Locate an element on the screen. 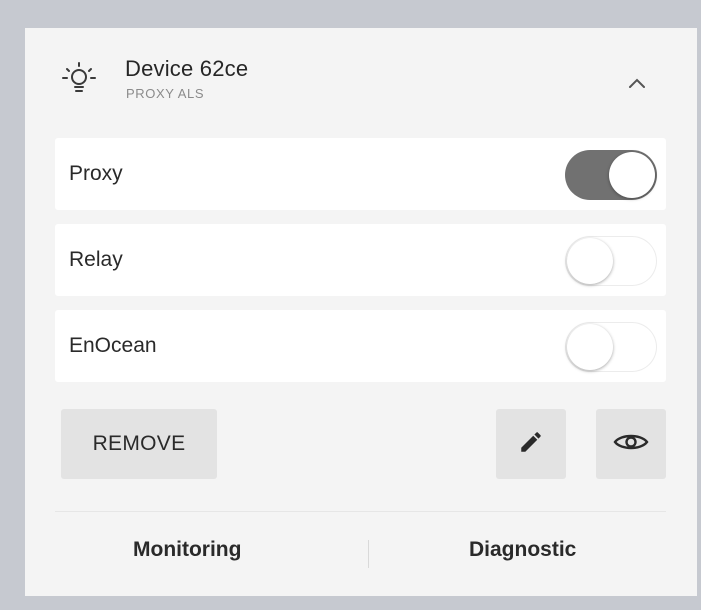  edit-button is located at coordinates (531, 444).